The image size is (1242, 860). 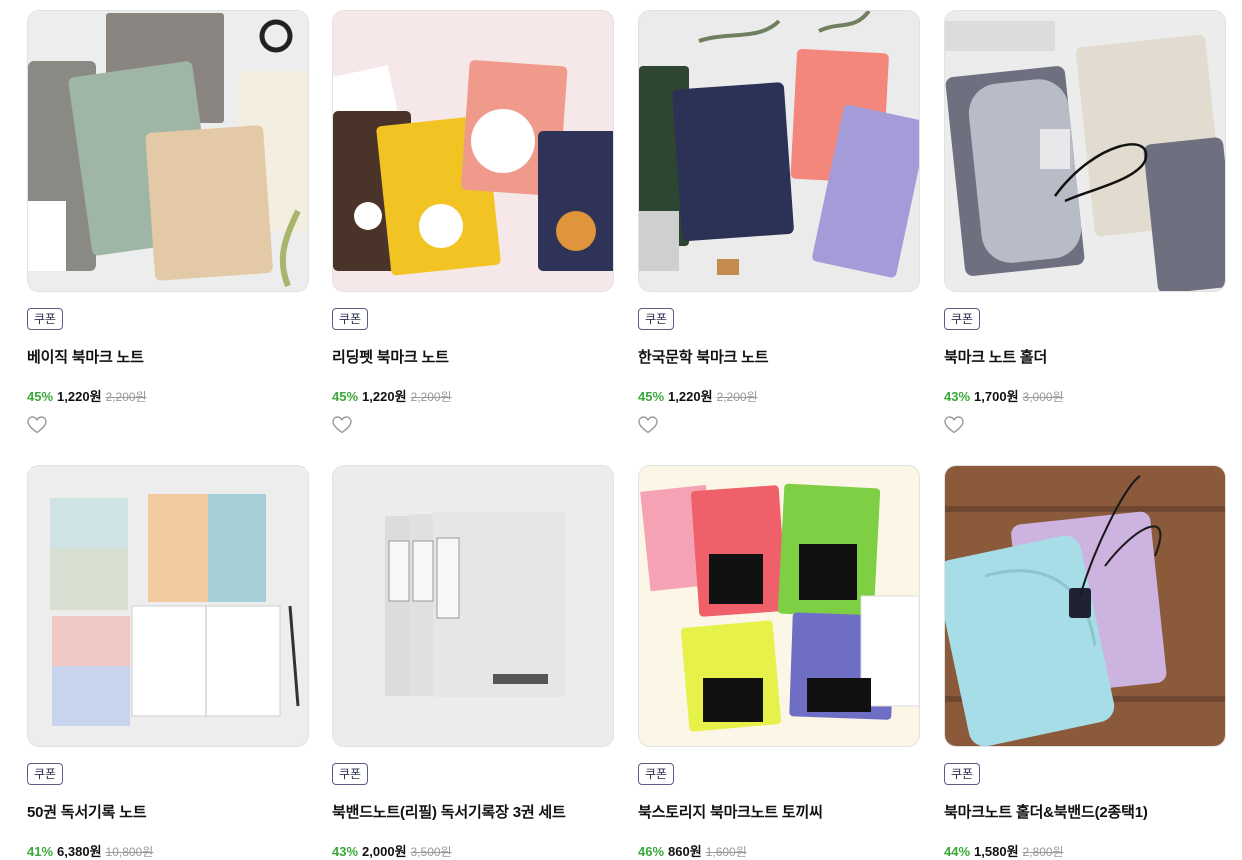 I want to click on product-card: 쿠폰 50권 독서기록 노트 41% 6,380원 10,800원, so click(x=168, y=662).